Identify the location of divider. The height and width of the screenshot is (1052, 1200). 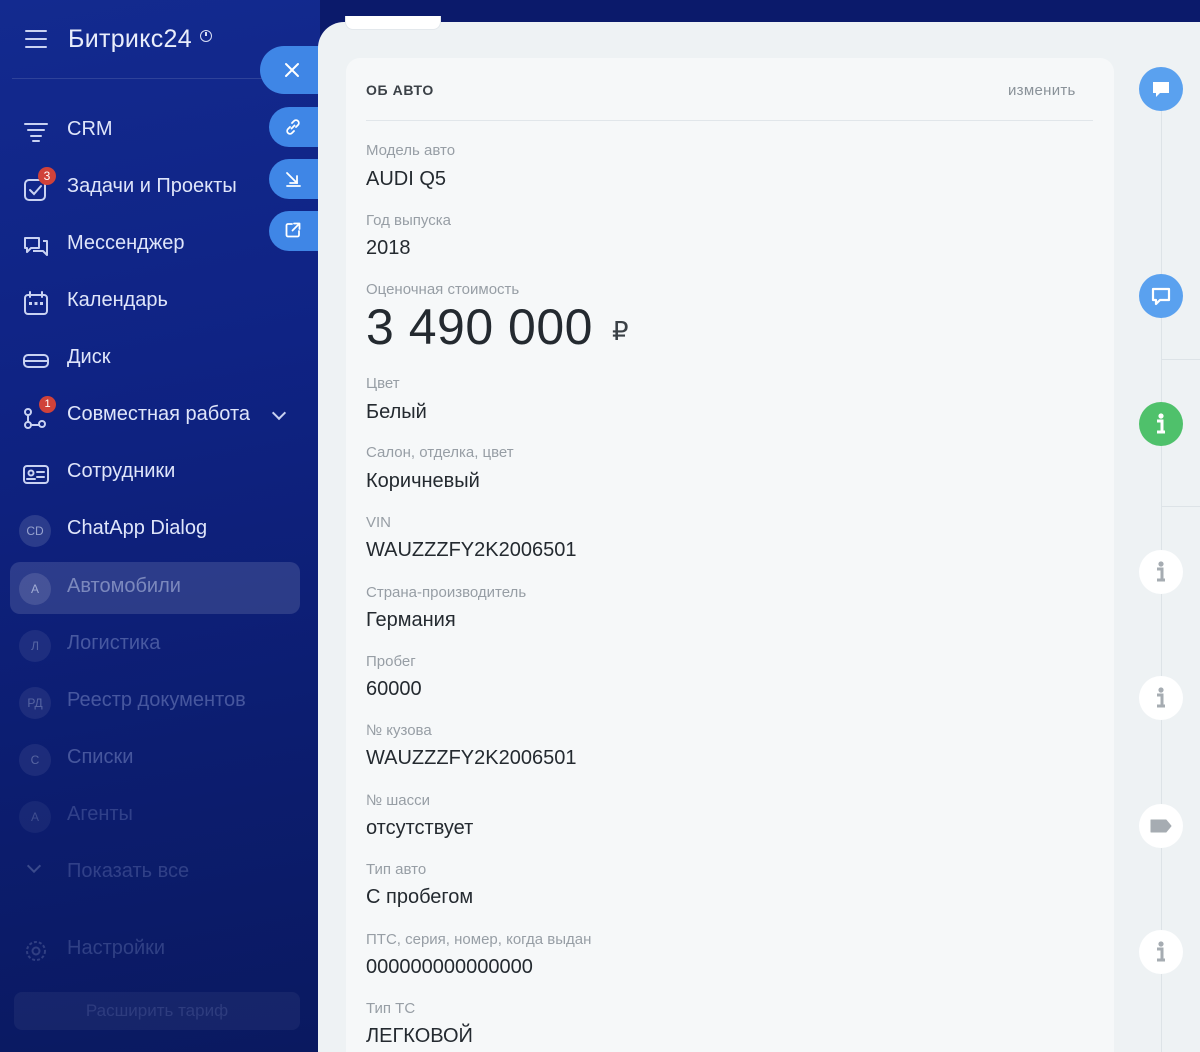
(729, 120).